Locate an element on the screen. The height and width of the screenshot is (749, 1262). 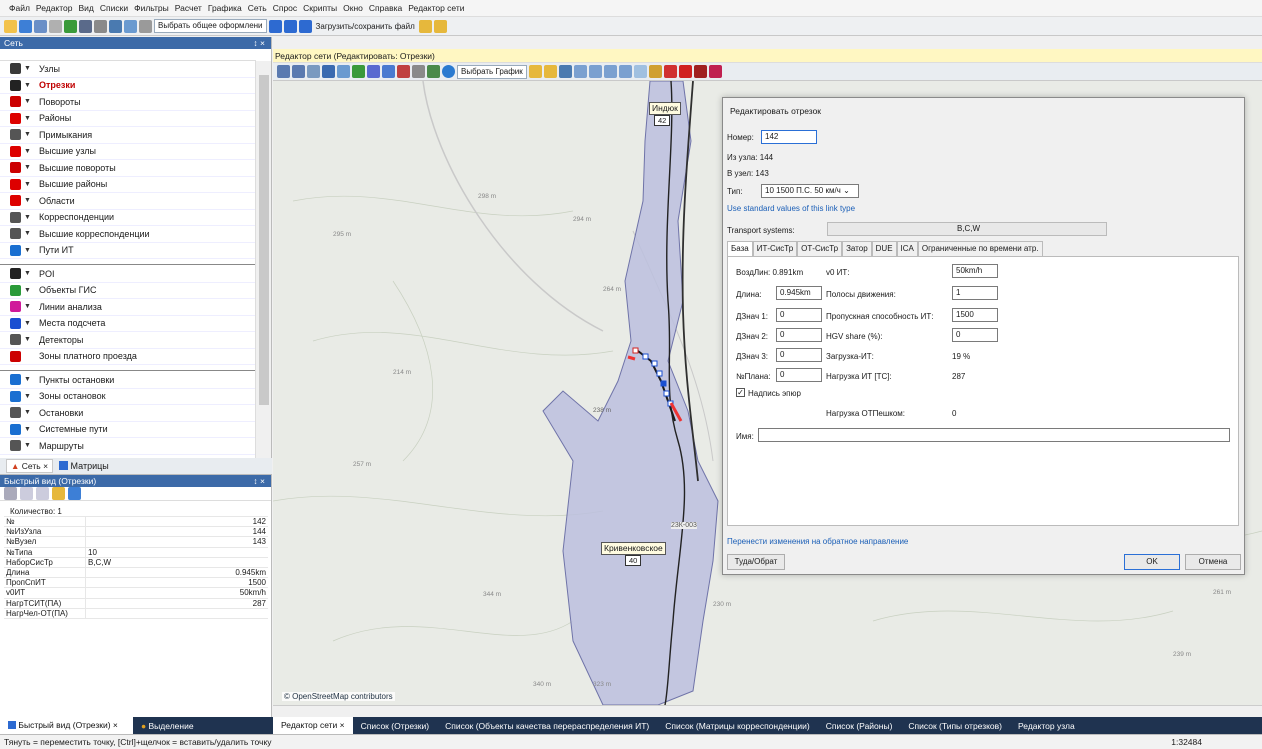
network-item: ▼ POI is located at coordinates (128, 274).